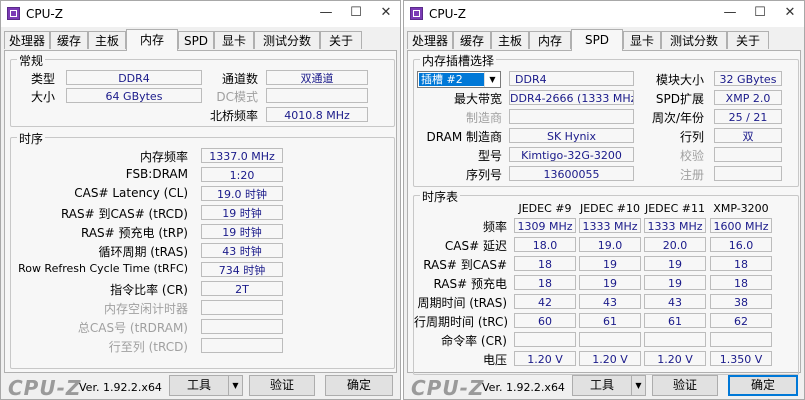 The width and height of the screenshot is (805, 400). Describe the element at coordinates (610, 225) in the screenshot. I see `cell-value: 1333 MHz` at that location.